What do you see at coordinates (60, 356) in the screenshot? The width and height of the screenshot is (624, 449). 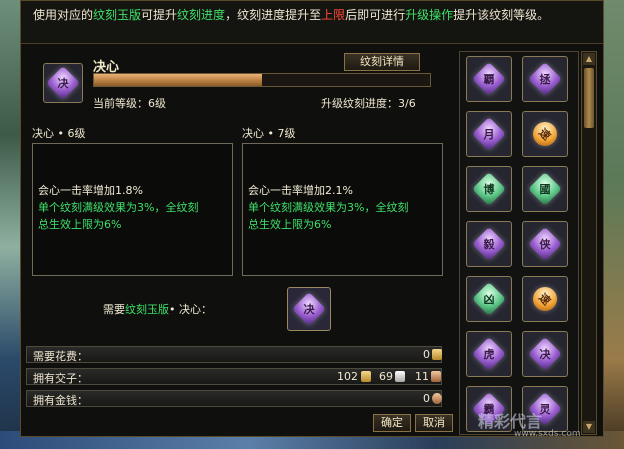 I see `cost-label: 需要花费：` at bounding box center [60, 356].